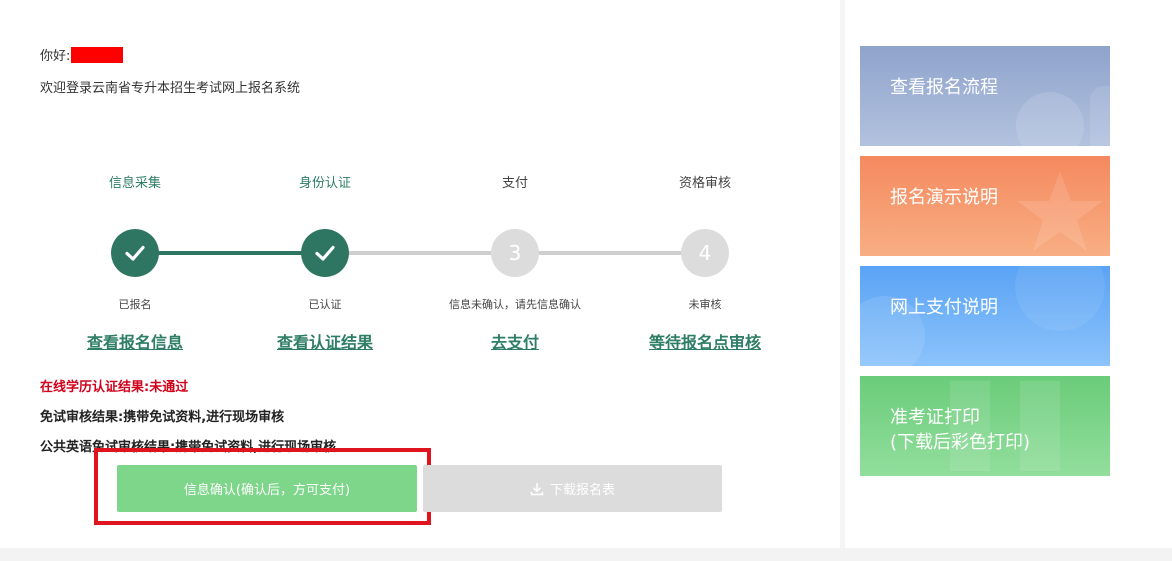  What do you see at coordinates (135, 341) in the screenshot?
I see `view-registration-link: 查看报名信息` at bounding box center [135, 341].